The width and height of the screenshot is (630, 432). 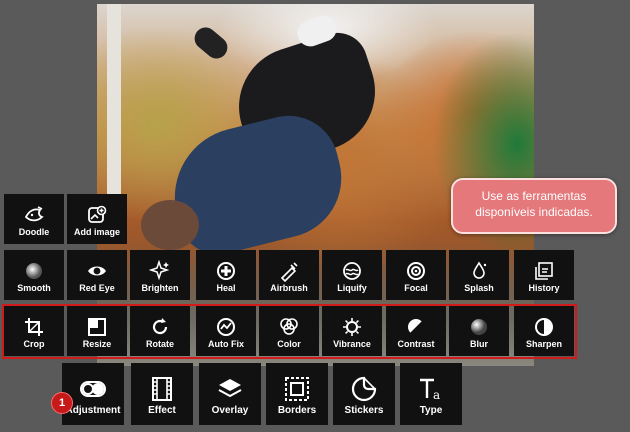 What do you see at coordinates (364, 410) in the screenshot?
I see `category-label: Stickers` at bounding box center [364, 410].